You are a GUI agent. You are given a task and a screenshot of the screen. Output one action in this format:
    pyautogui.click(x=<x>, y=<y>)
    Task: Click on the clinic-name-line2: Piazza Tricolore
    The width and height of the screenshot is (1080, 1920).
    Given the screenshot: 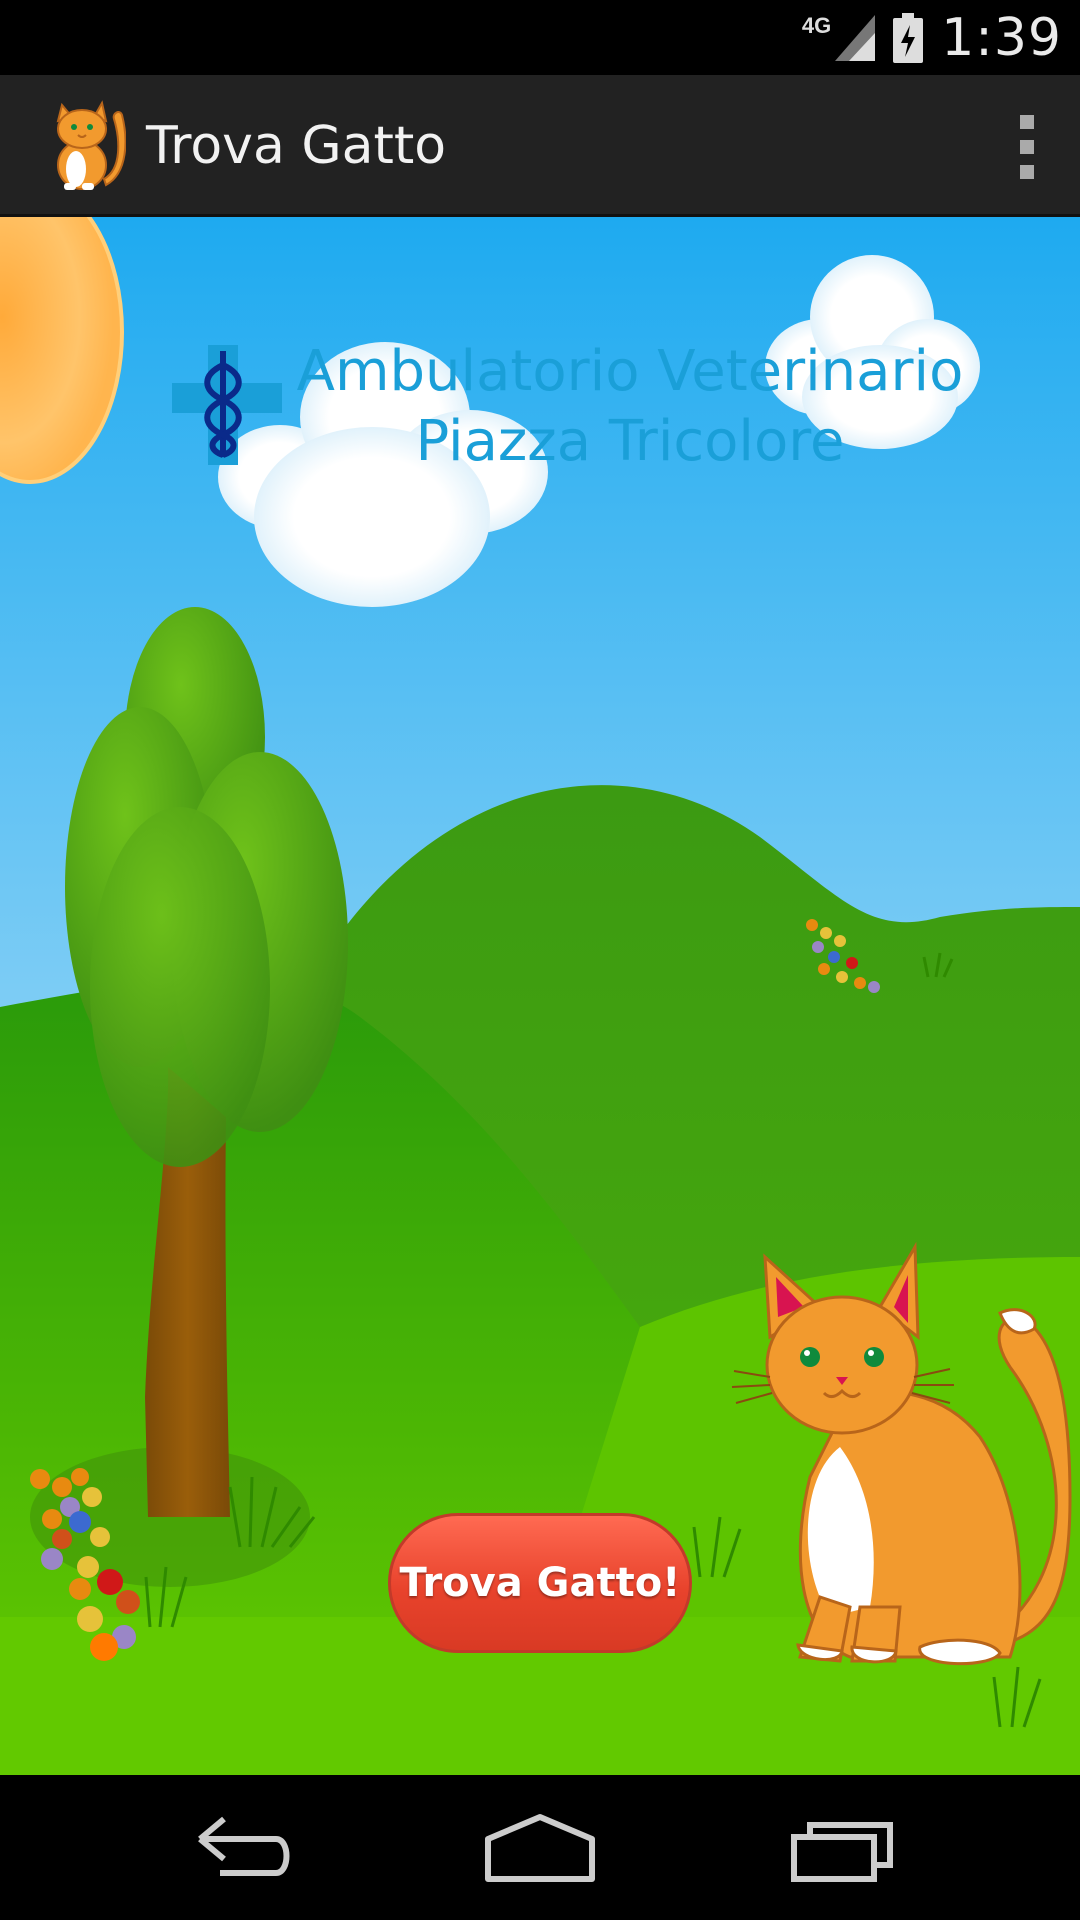 What is the action you would take?
    pyautogui.click(x=630, y=441)
    